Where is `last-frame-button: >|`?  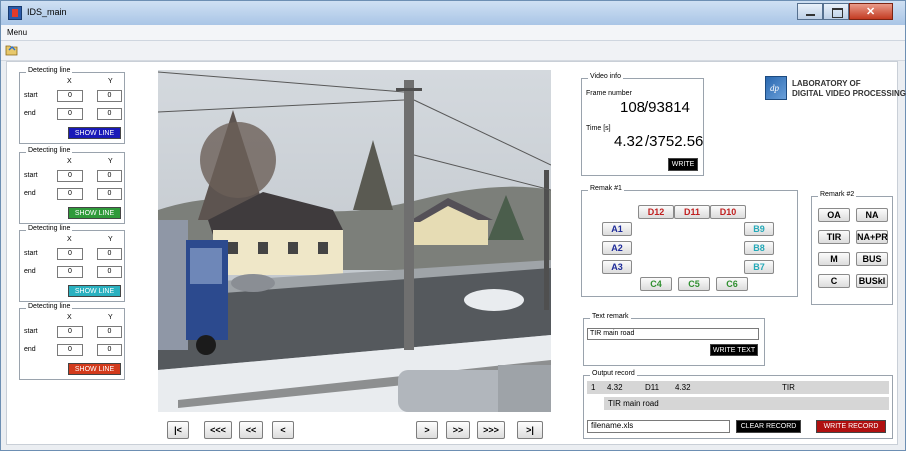
last-frame-button: >| is located at coordinates (530, 430).